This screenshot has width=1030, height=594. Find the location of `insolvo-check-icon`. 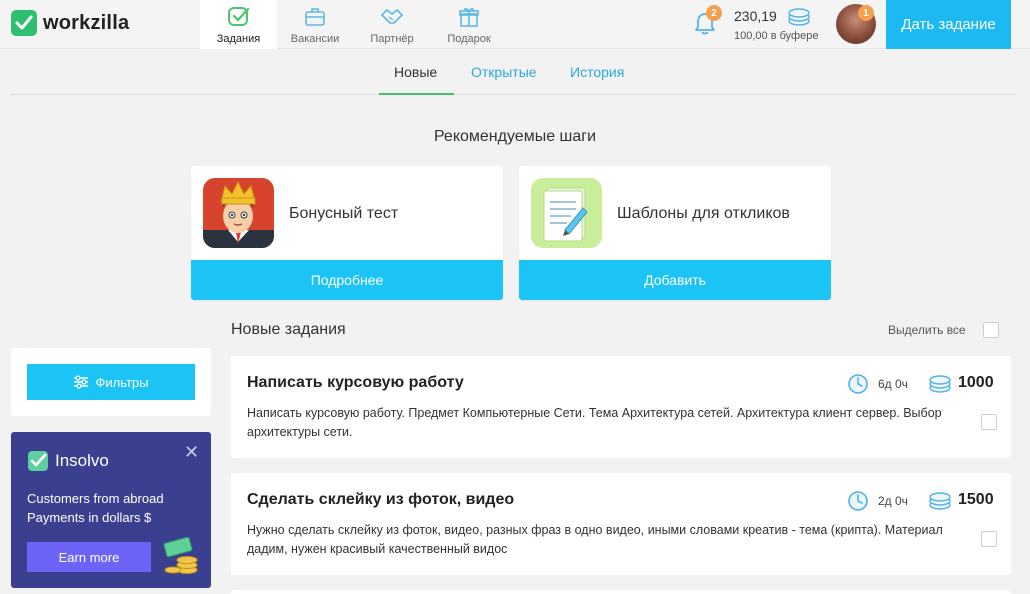

insolvo-check-icon is located at coordinates (38, 461).